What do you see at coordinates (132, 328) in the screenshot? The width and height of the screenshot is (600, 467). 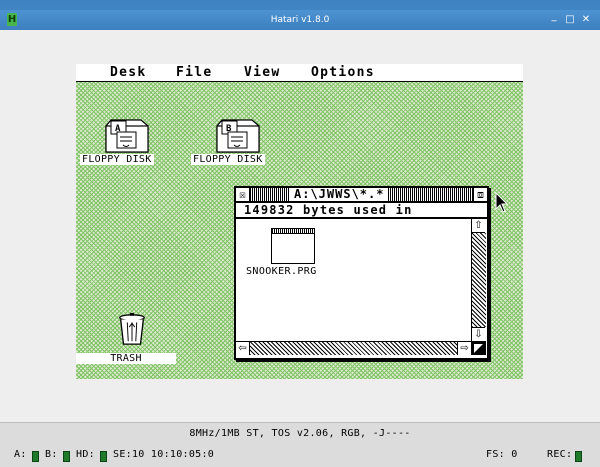 I see `trash-icon` at bounding box center [132, 328].